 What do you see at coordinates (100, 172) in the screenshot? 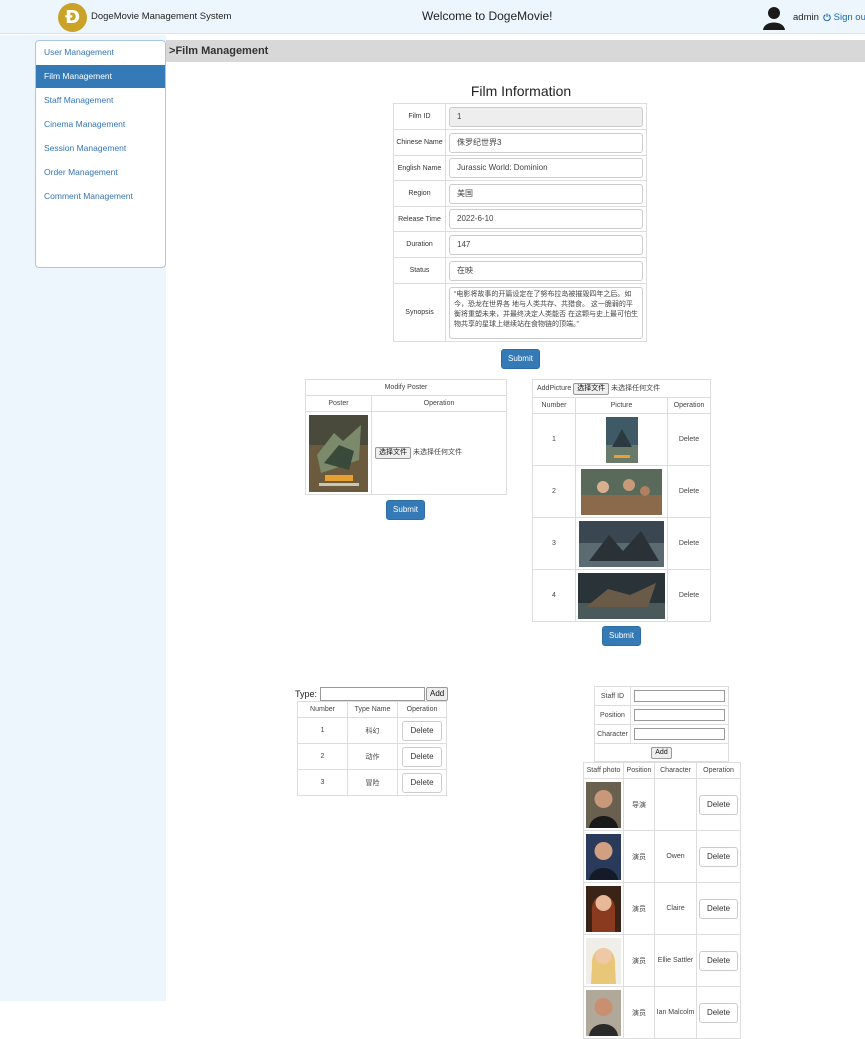
I see `sidebar-item-order-management: Order Management` at bounding box center [100, 172].